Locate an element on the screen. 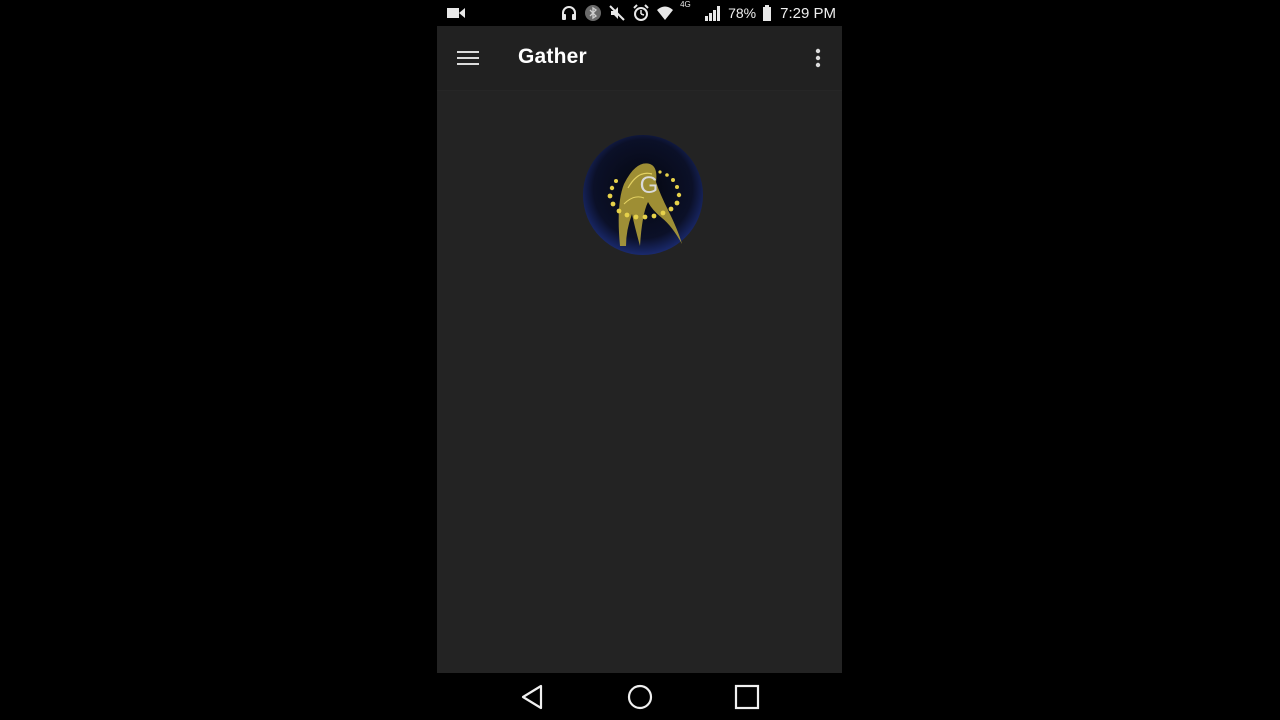 The image size is (1280, 720). network-type-icon: 4G is located at coordinates (689, 11).